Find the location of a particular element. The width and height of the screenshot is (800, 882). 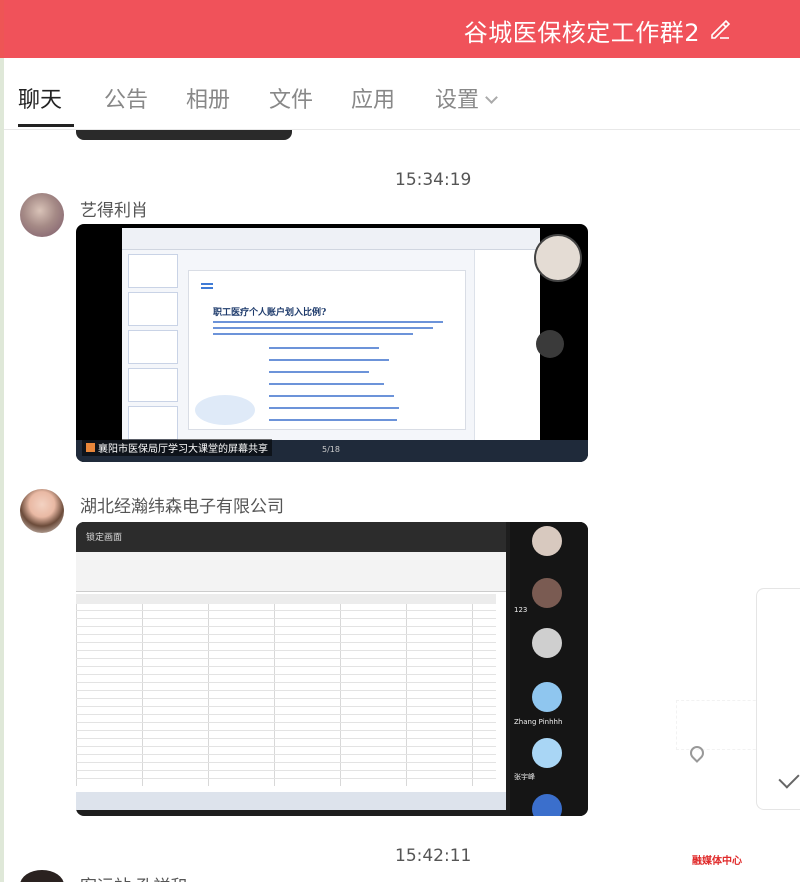

sender-name: 艺得利肖 is located at coordinates (114, 208).